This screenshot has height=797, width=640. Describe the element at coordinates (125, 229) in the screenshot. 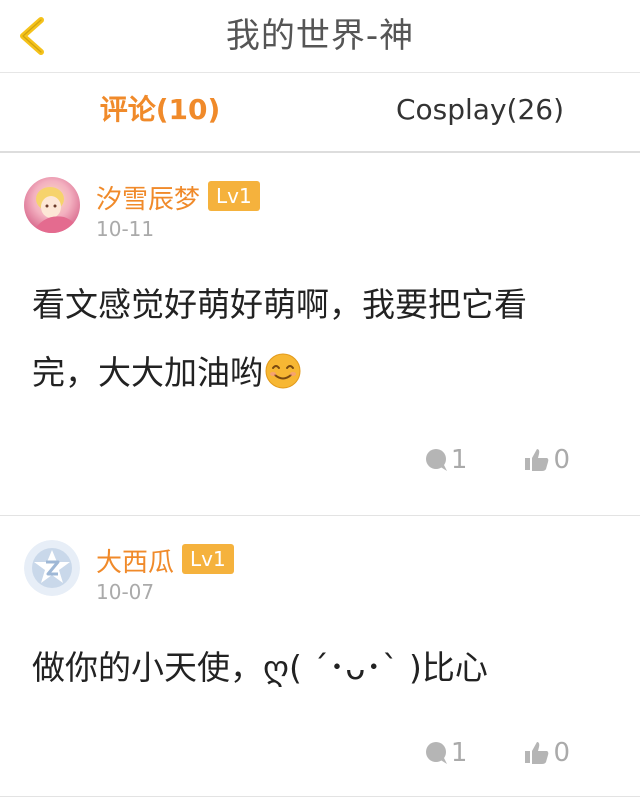

I see `comment-date: 10-11` at that location.